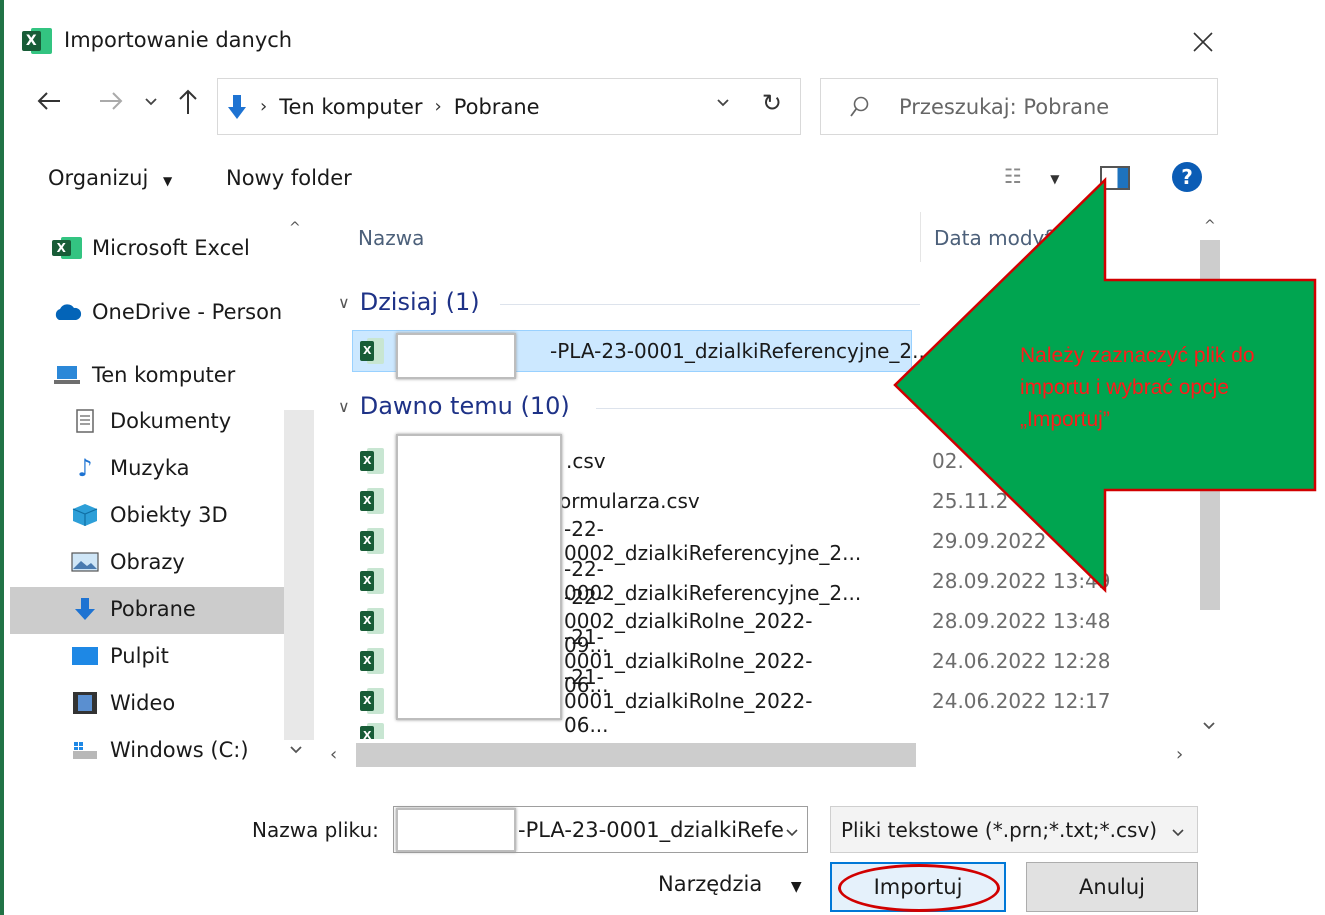  What do you see at coordinates (296, 749) in the screenshot?
I see `scroll-down-icon` at bounding box center [296, 749].